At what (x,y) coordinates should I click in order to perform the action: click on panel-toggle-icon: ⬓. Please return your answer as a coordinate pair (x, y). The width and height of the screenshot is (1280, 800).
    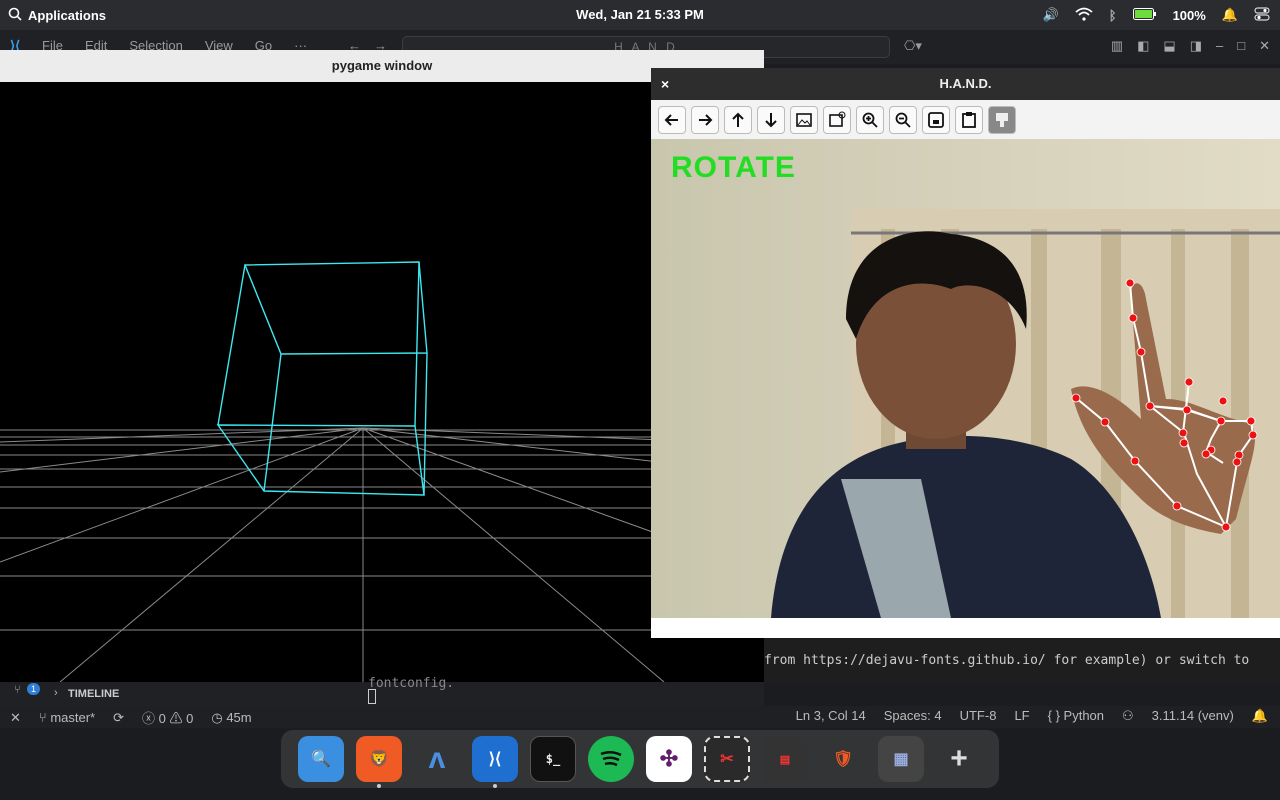
    Looking at the image, I should click on (1169, 46).